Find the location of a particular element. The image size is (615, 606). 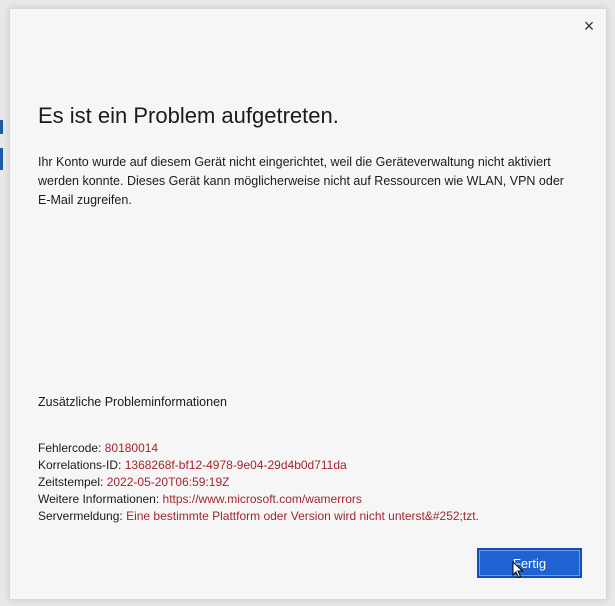

error-code-value: 80180014 is located at coordinates (131, 448).